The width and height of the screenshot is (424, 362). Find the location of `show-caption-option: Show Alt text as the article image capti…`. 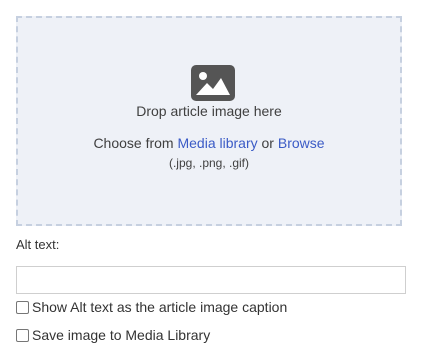

show-caption-option: Show Alt text as the article image capti… is located at coordinates (151, 307).